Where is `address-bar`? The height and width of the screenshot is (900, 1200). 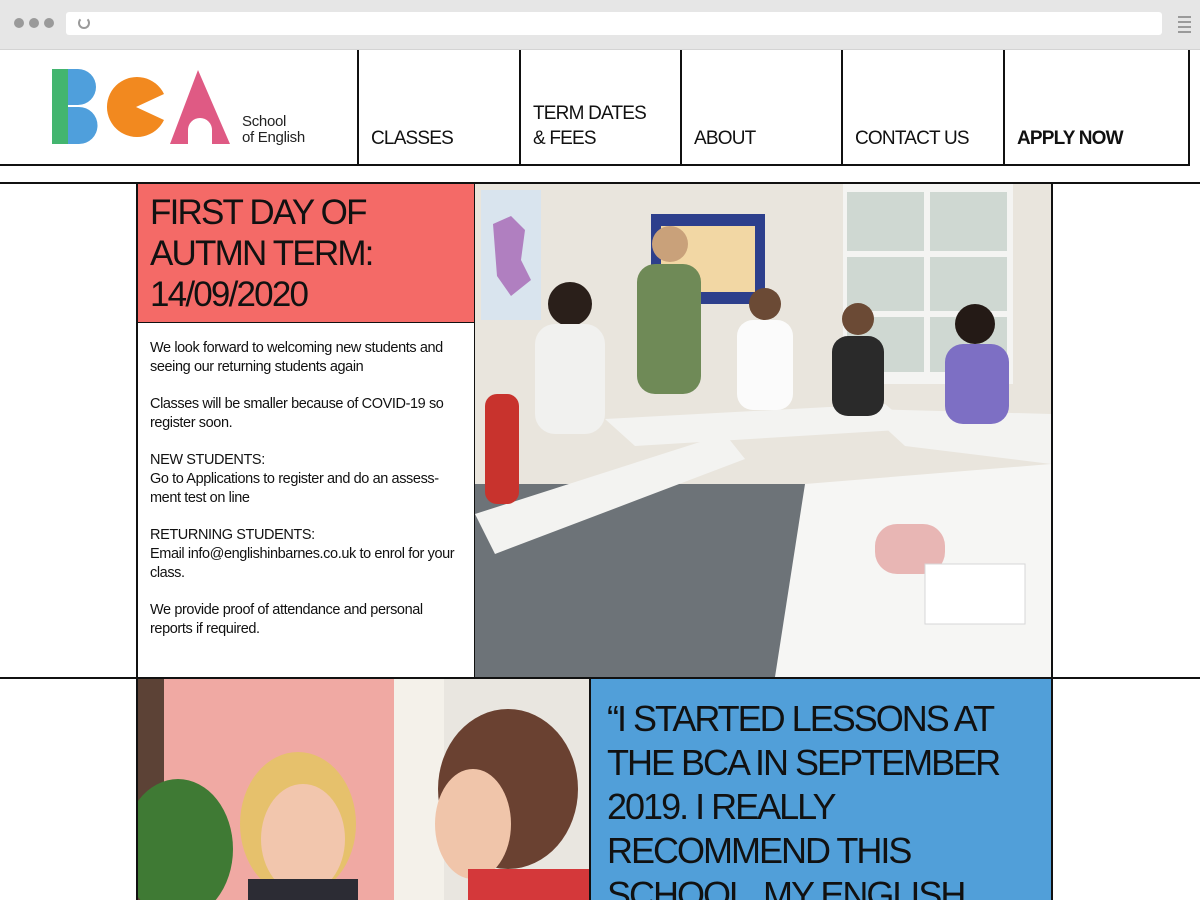
address-bar is located at coordinates (614, 23).